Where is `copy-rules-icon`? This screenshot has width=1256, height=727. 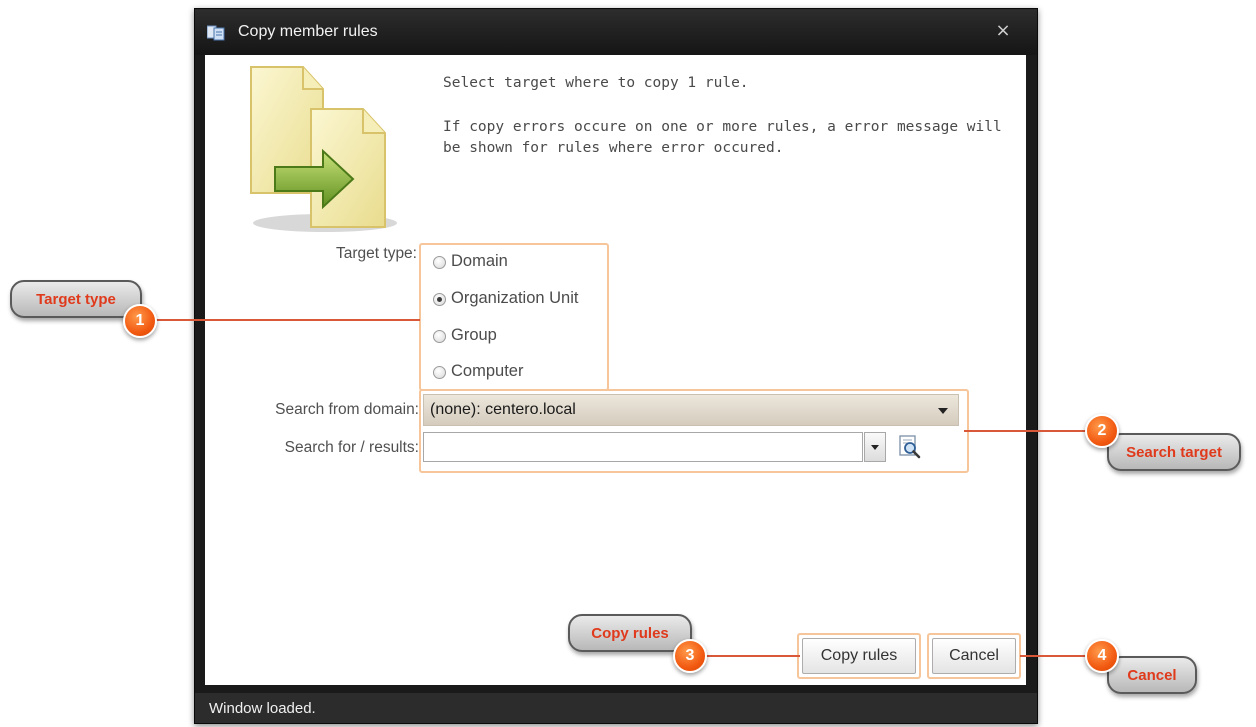 copy-rules-icon is located at coordinates (216, 33).